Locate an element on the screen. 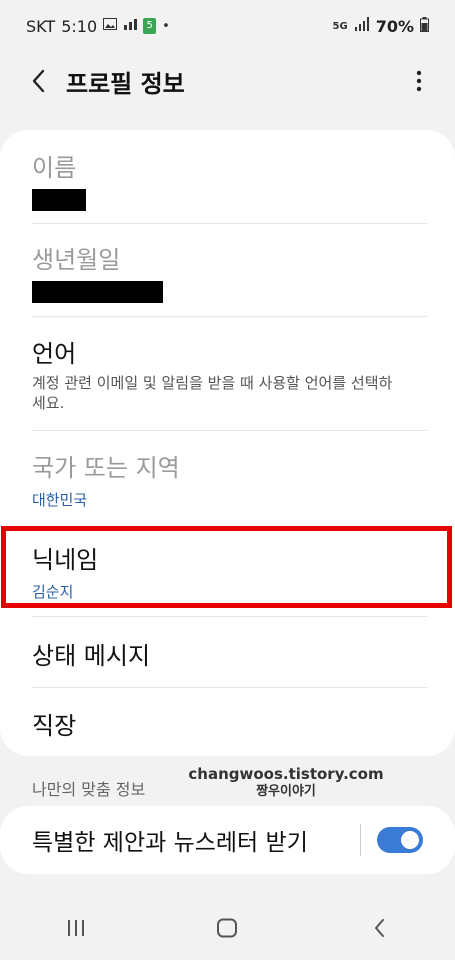  region-row: 국가 또는 지역 대한민국 is located at coordinates (217, 479).